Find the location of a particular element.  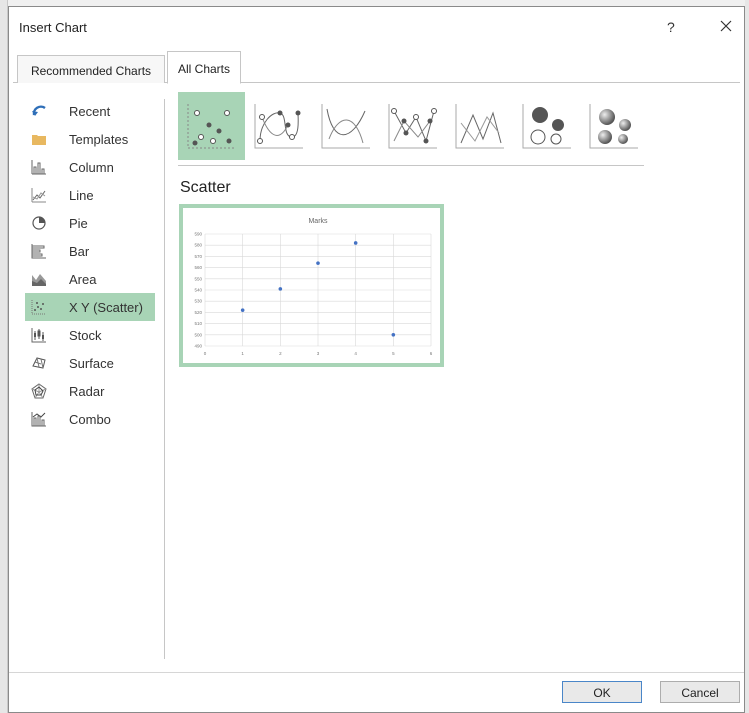

sidebar-item-combo: Combo is located at coordinates (90, 419).